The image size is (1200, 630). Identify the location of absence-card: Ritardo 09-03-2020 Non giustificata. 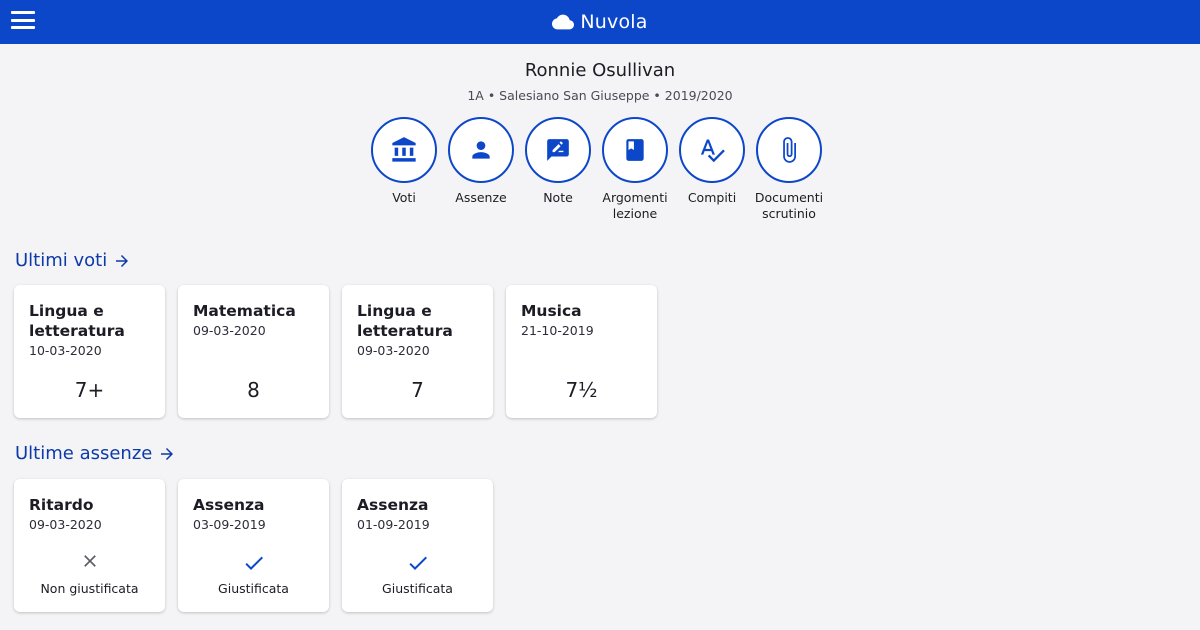
(89, 545).